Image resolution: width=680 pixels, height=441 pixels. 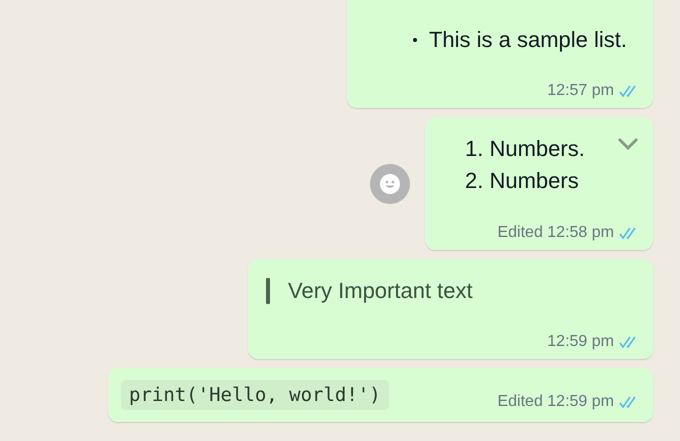 I want to click on list-item: 2. Numbers, so click(x=522, y=181).